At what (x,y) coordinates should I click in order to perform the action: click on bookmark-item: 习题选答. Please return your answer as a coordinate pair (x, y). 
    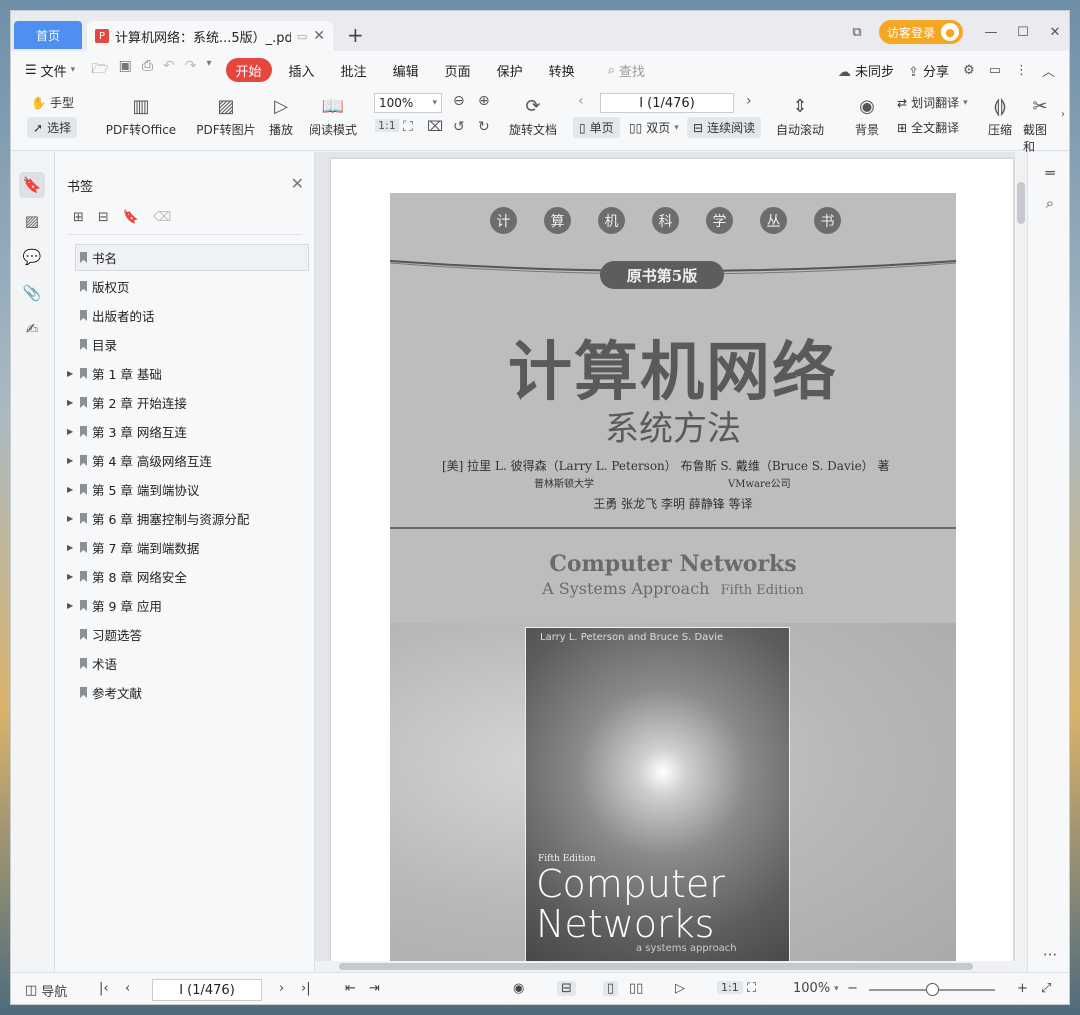
    Looking at the image, I should click on (185, 634).